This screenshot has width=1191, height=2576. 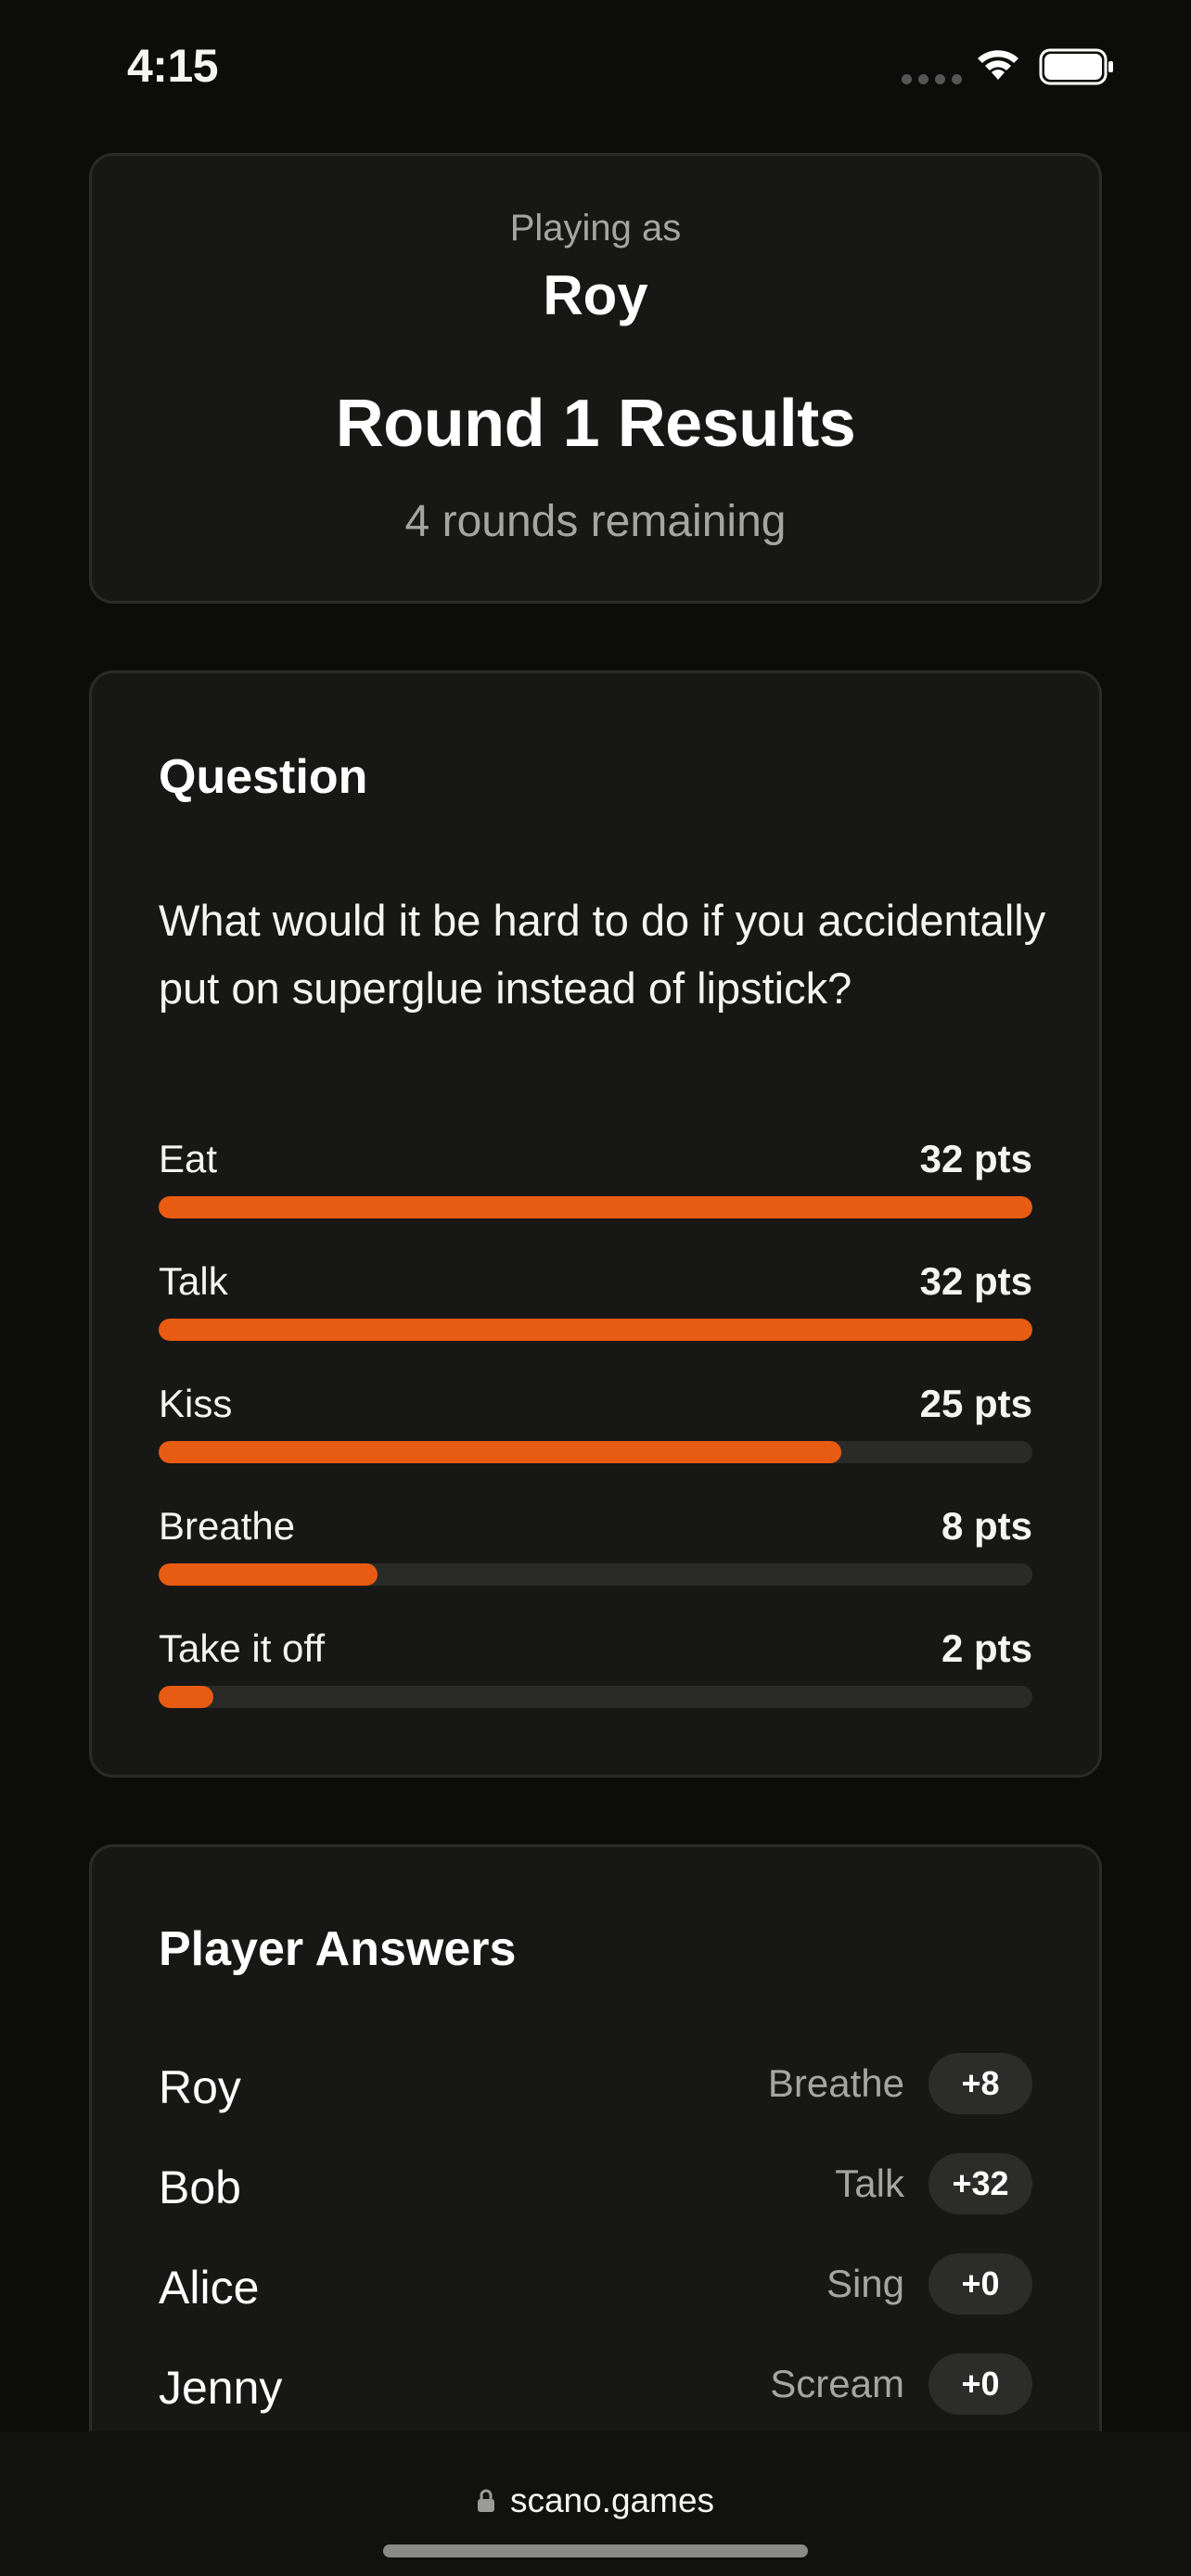 I want to click on answer-label: Breathe, so click(x=228, y=1526).